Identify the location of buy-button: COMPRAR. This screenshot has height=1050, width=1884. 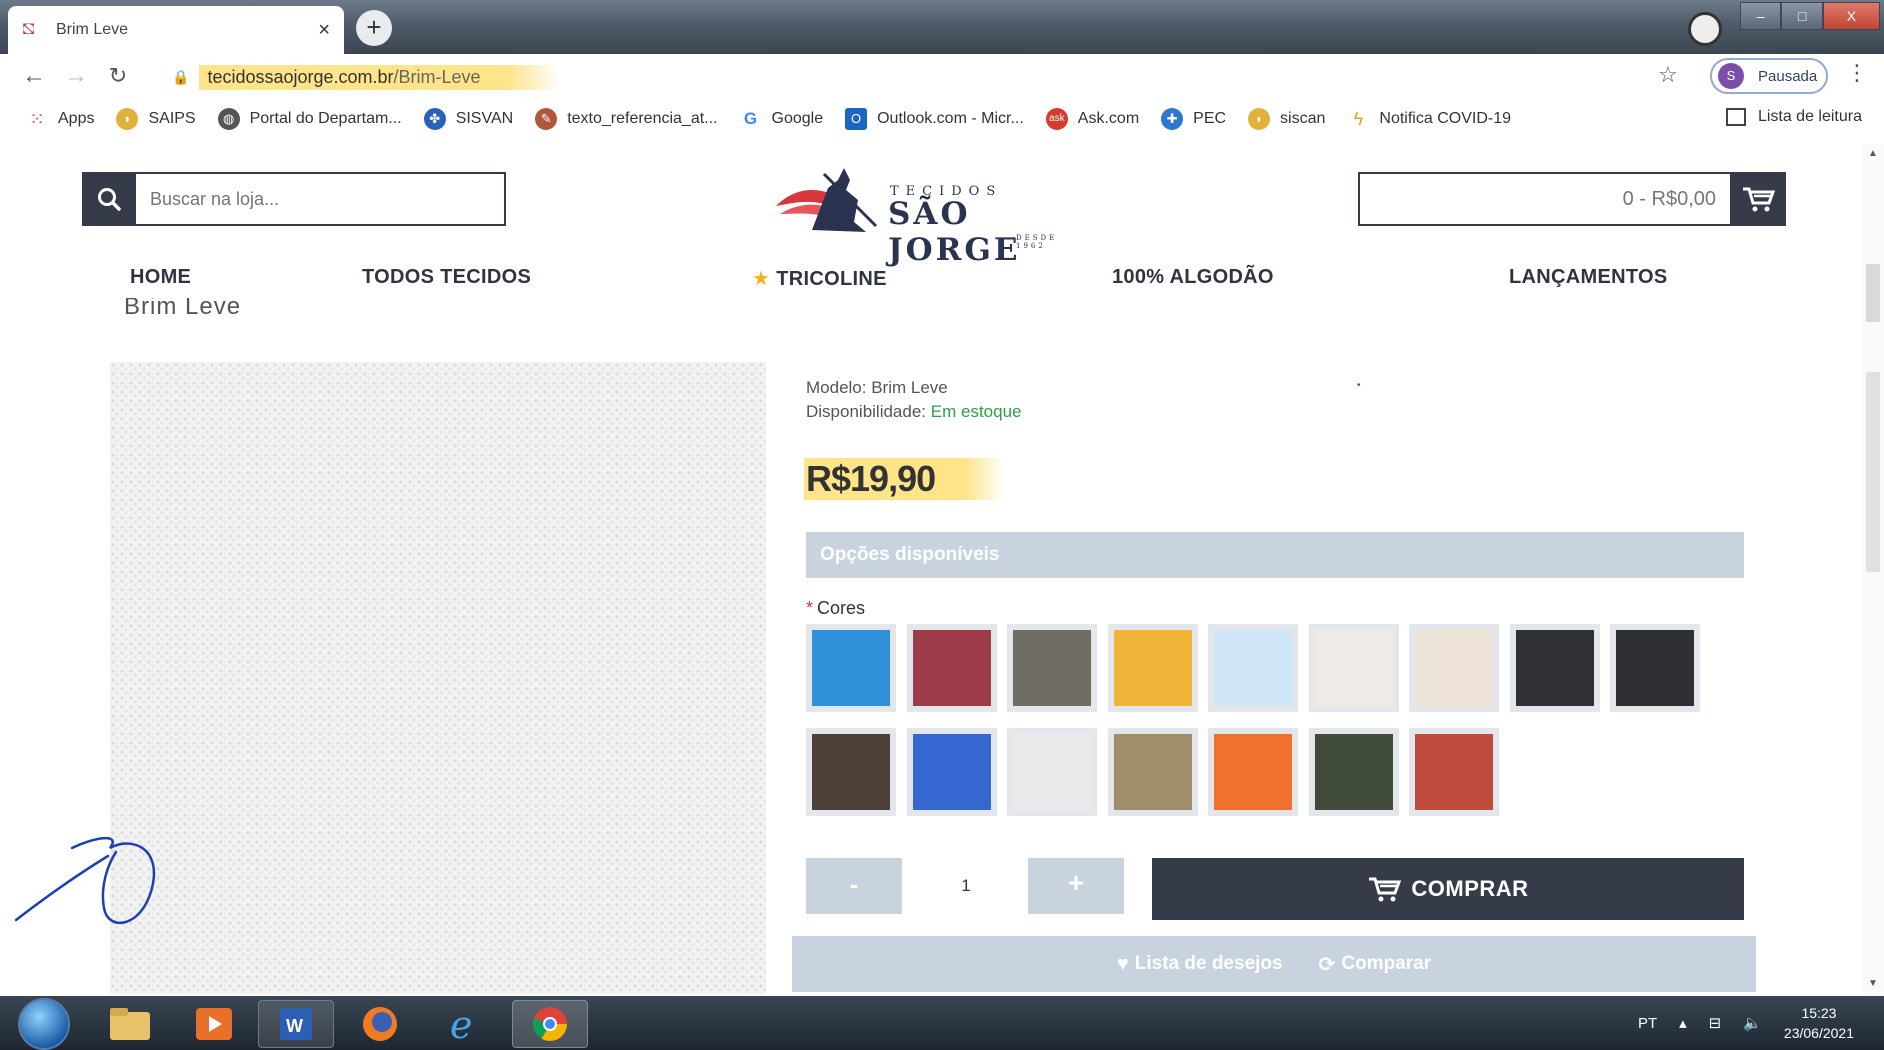
(1448, 889).